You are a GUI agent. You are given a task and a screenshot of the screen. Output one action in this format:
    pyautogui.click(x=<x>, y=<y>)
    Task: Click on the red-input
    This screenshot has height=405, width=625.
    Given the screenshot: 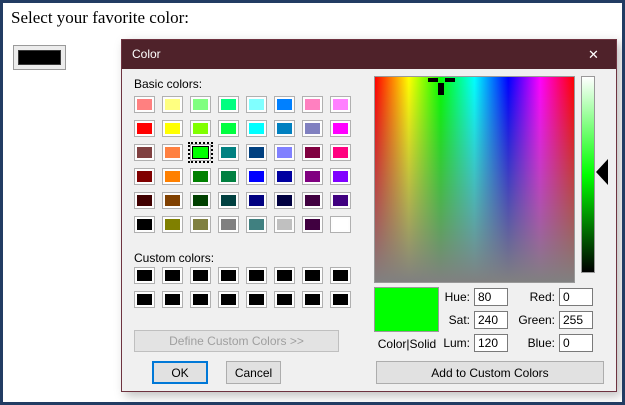 What is the action you would take?
    pyautogui.click(x=576, y=297)
    